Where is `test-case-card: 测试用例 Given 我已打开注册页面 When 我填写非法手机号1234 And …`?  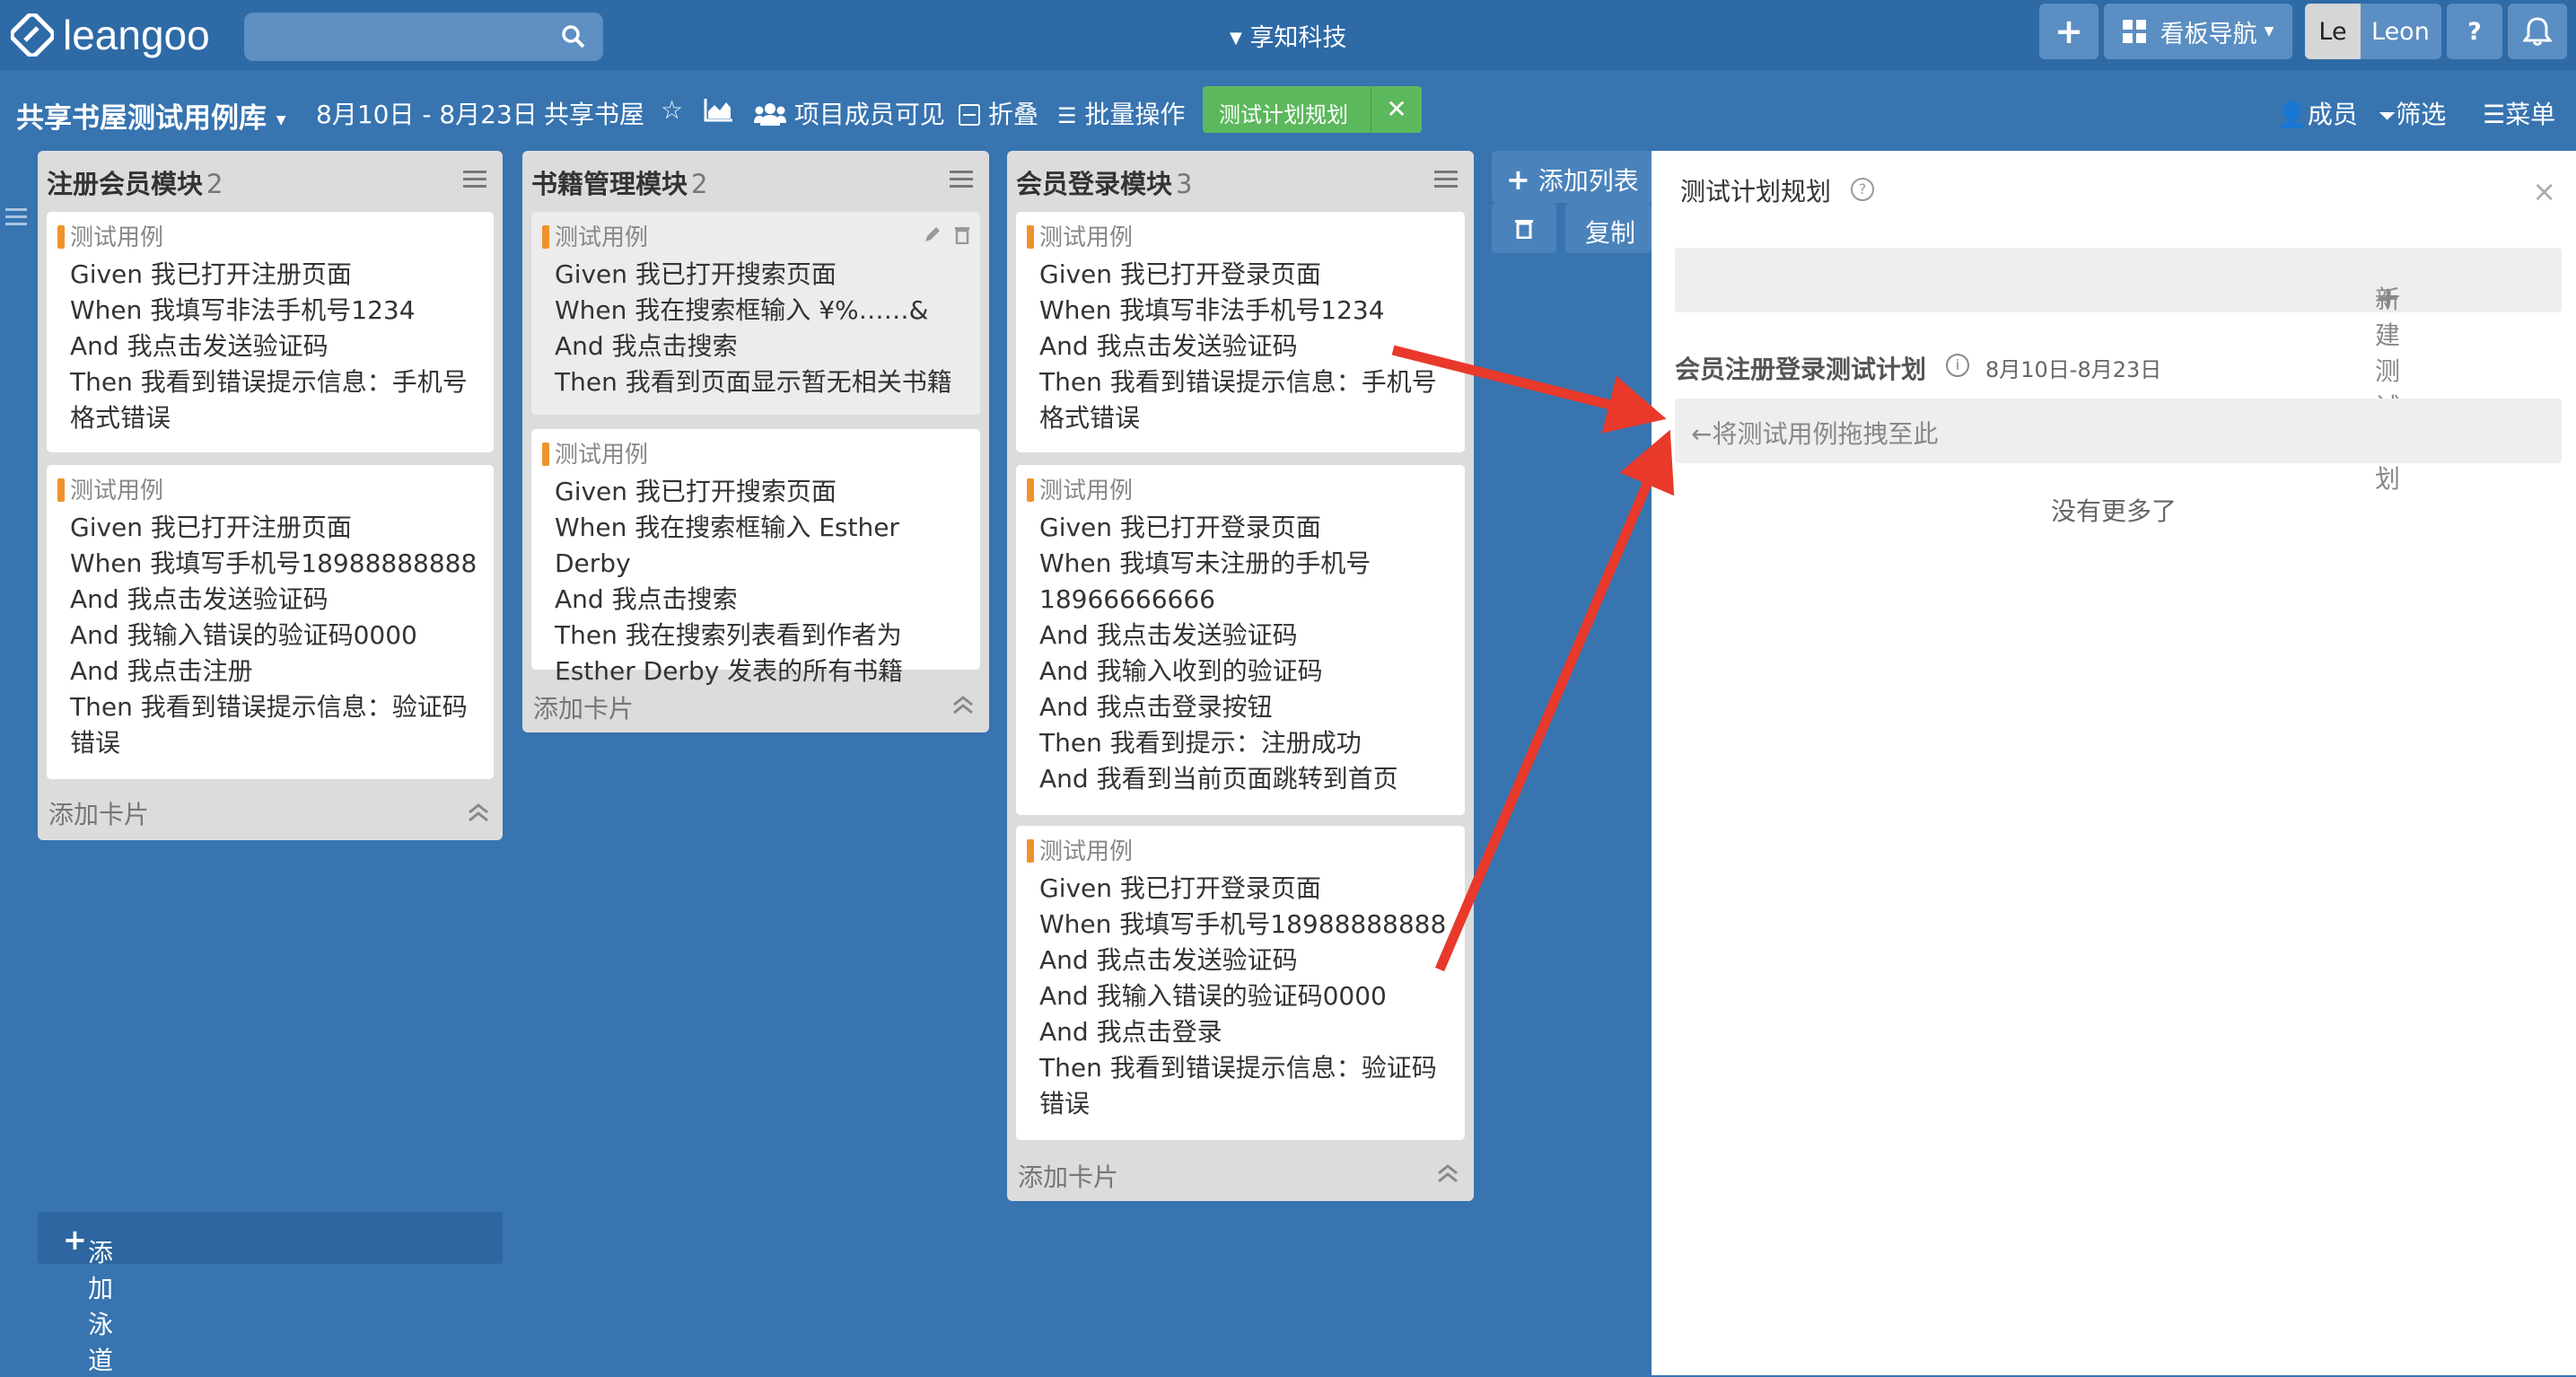
test-case-card: 测试用例 Given 我已打开注册页面 When 我填写非法手机号1234 And … is located at coordinates (270, 332).